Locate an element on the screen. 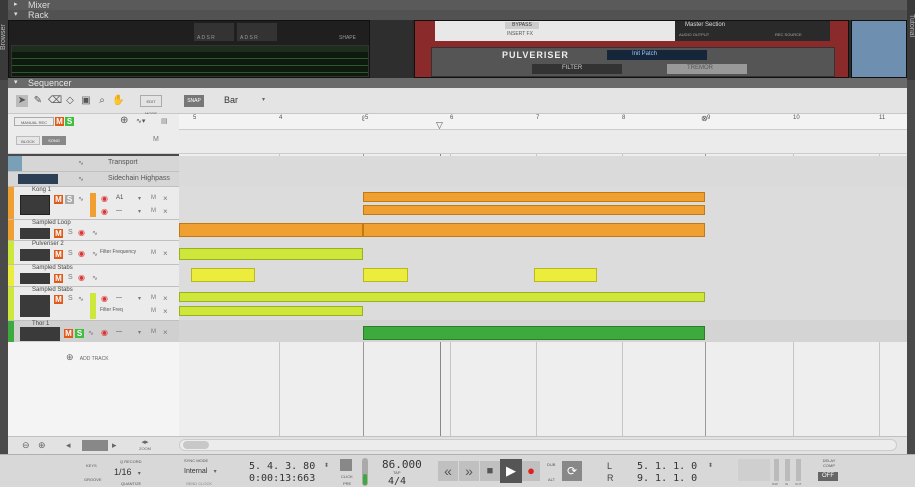 This screenshot has width=915, height=487. pencil-tool-icon: ✎ is located at coordinates (38, 101).